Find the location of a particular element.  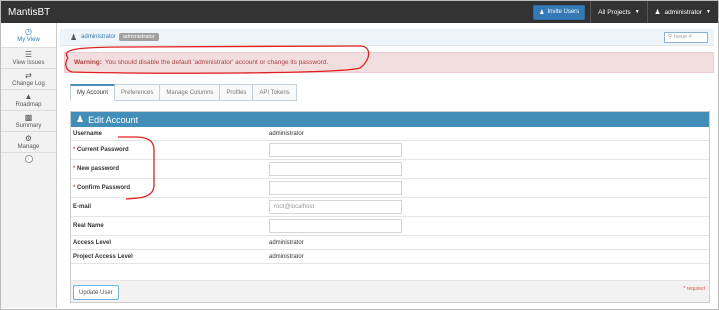

tab-manage-columns: Manage Columns is located at coordinates (190, 92).